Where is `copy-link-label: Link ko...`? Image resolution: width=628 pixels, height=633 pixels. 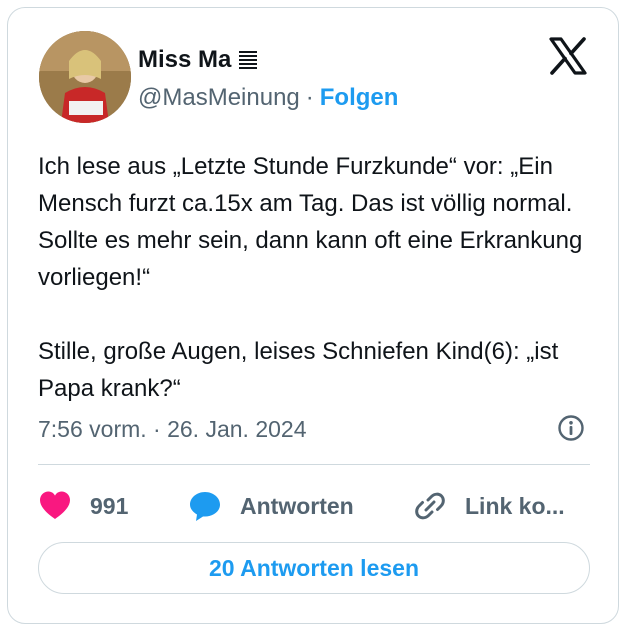 copy-link-label: Link ko... is located at coordinates (515, 505).